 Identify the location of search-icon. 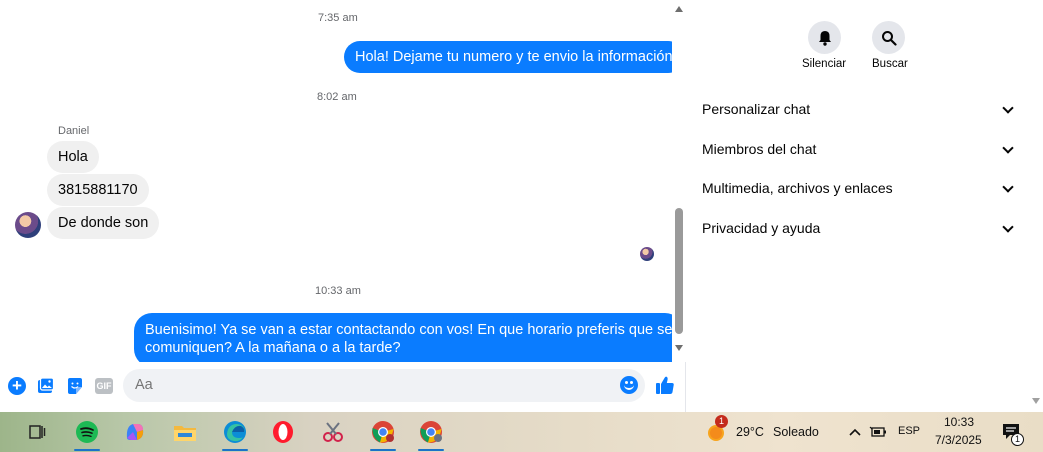
(889, 38).